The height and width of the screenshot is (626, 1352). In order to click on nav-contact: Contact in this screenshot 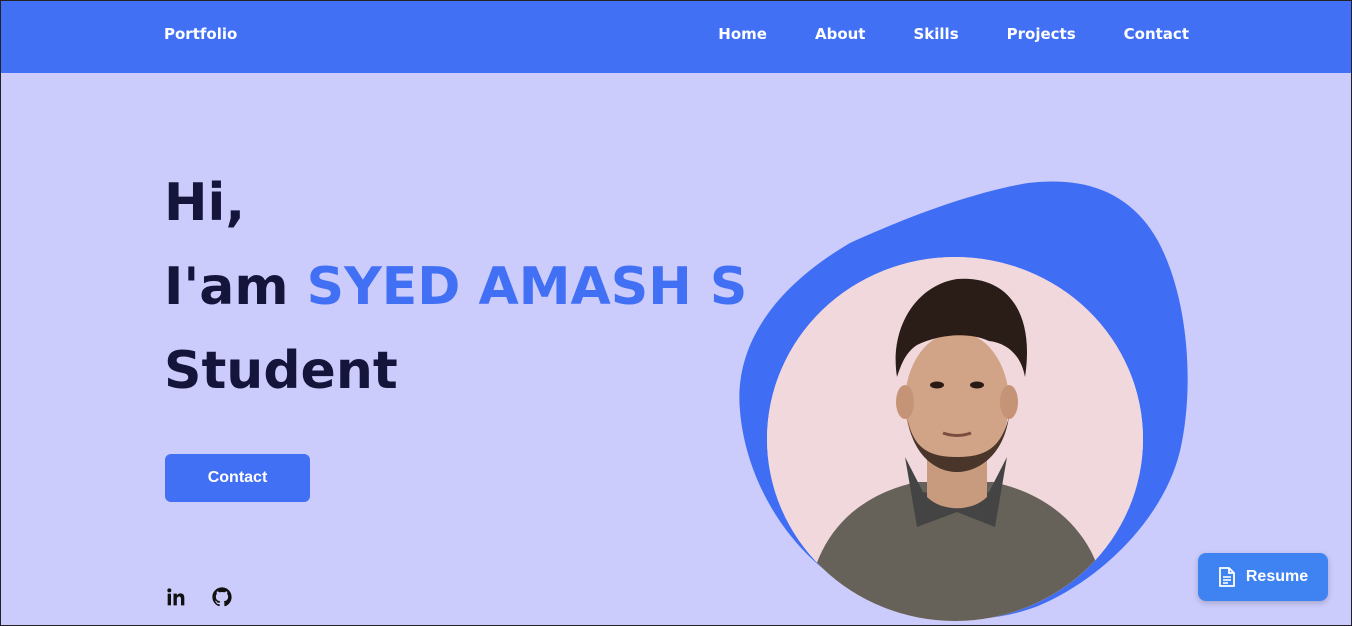, I will do `click(1156, 34)`.